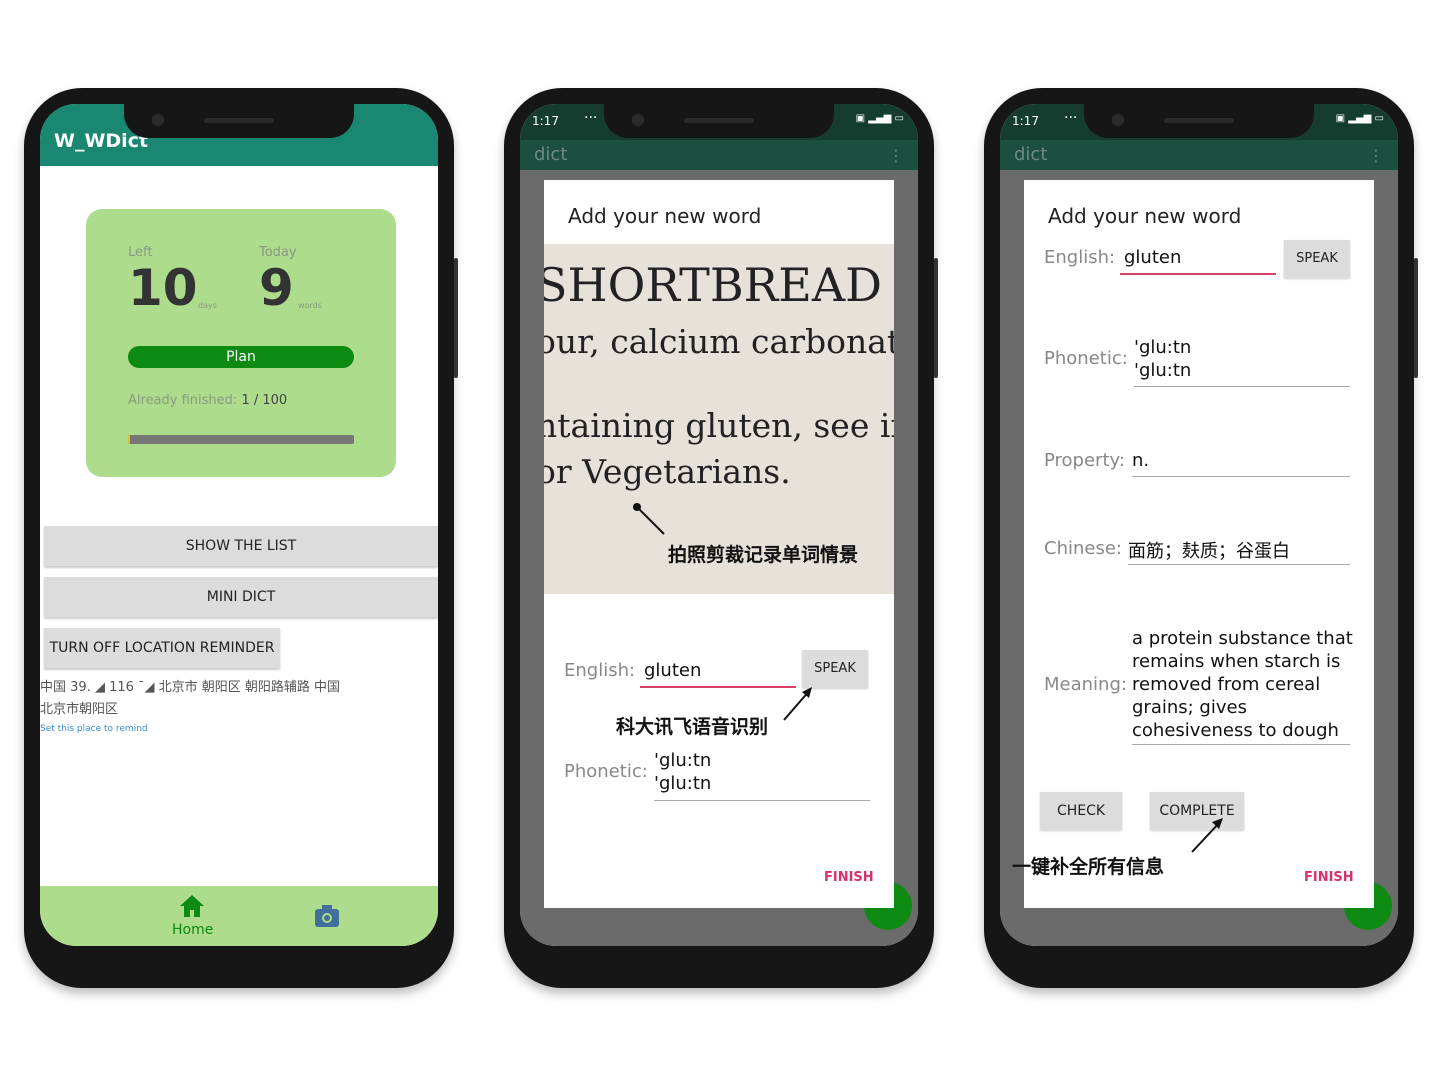  What do you see at coordinates (241, 439) in the screenshot?
I see `progress-bar` at bounding box center [241, 439].